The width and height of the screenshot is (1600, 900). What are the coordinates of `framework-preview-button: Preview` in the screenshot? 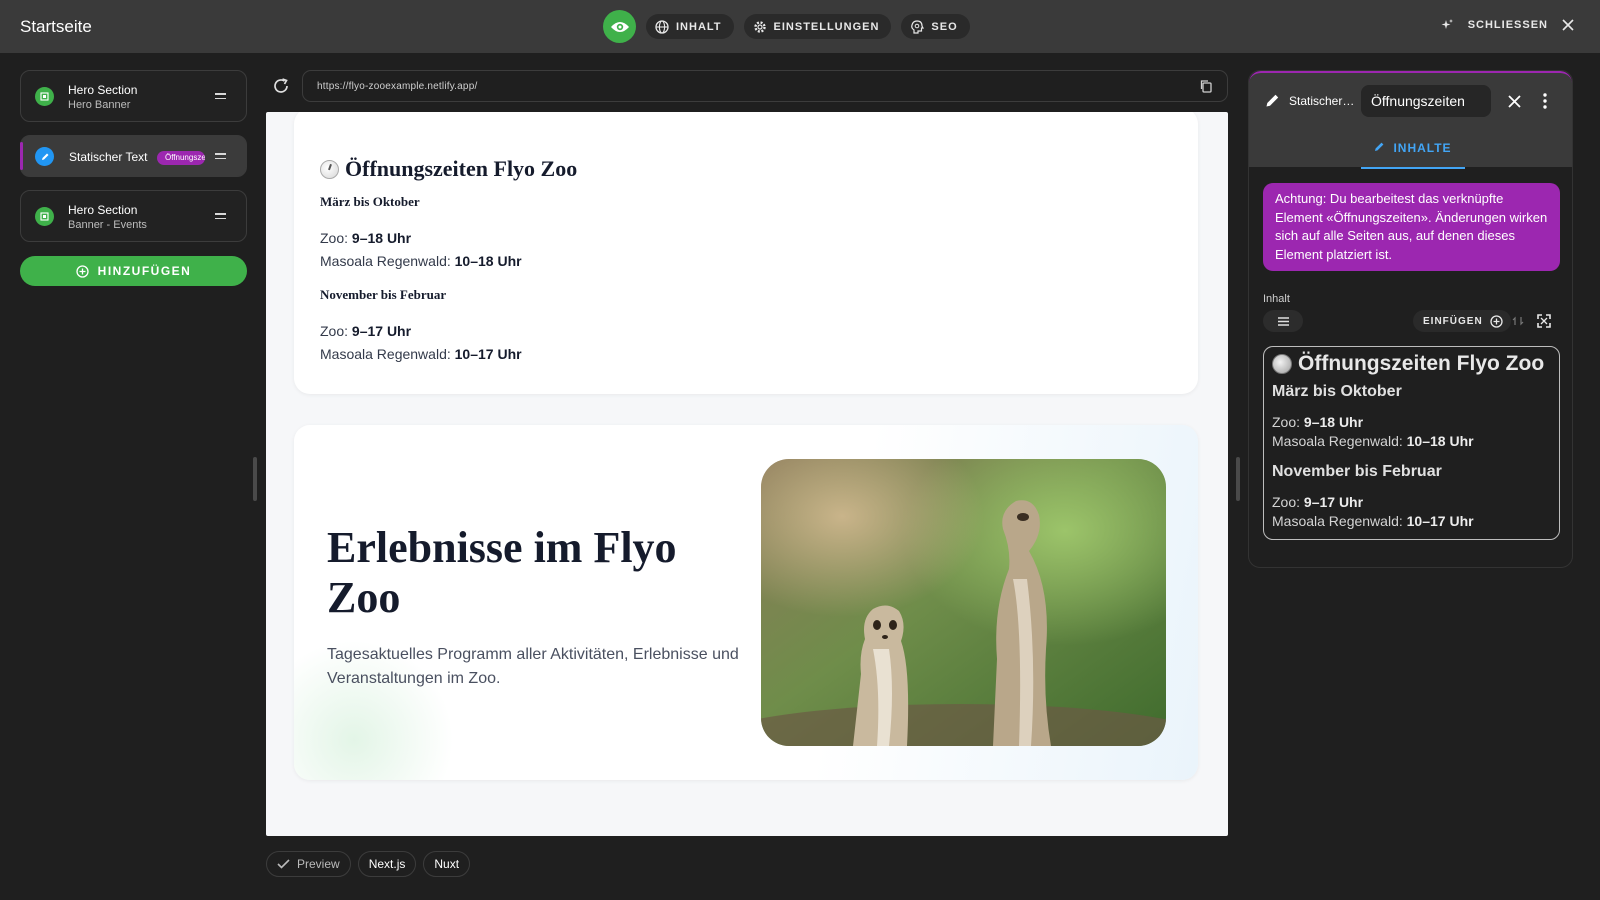 It's located at (308, 864).